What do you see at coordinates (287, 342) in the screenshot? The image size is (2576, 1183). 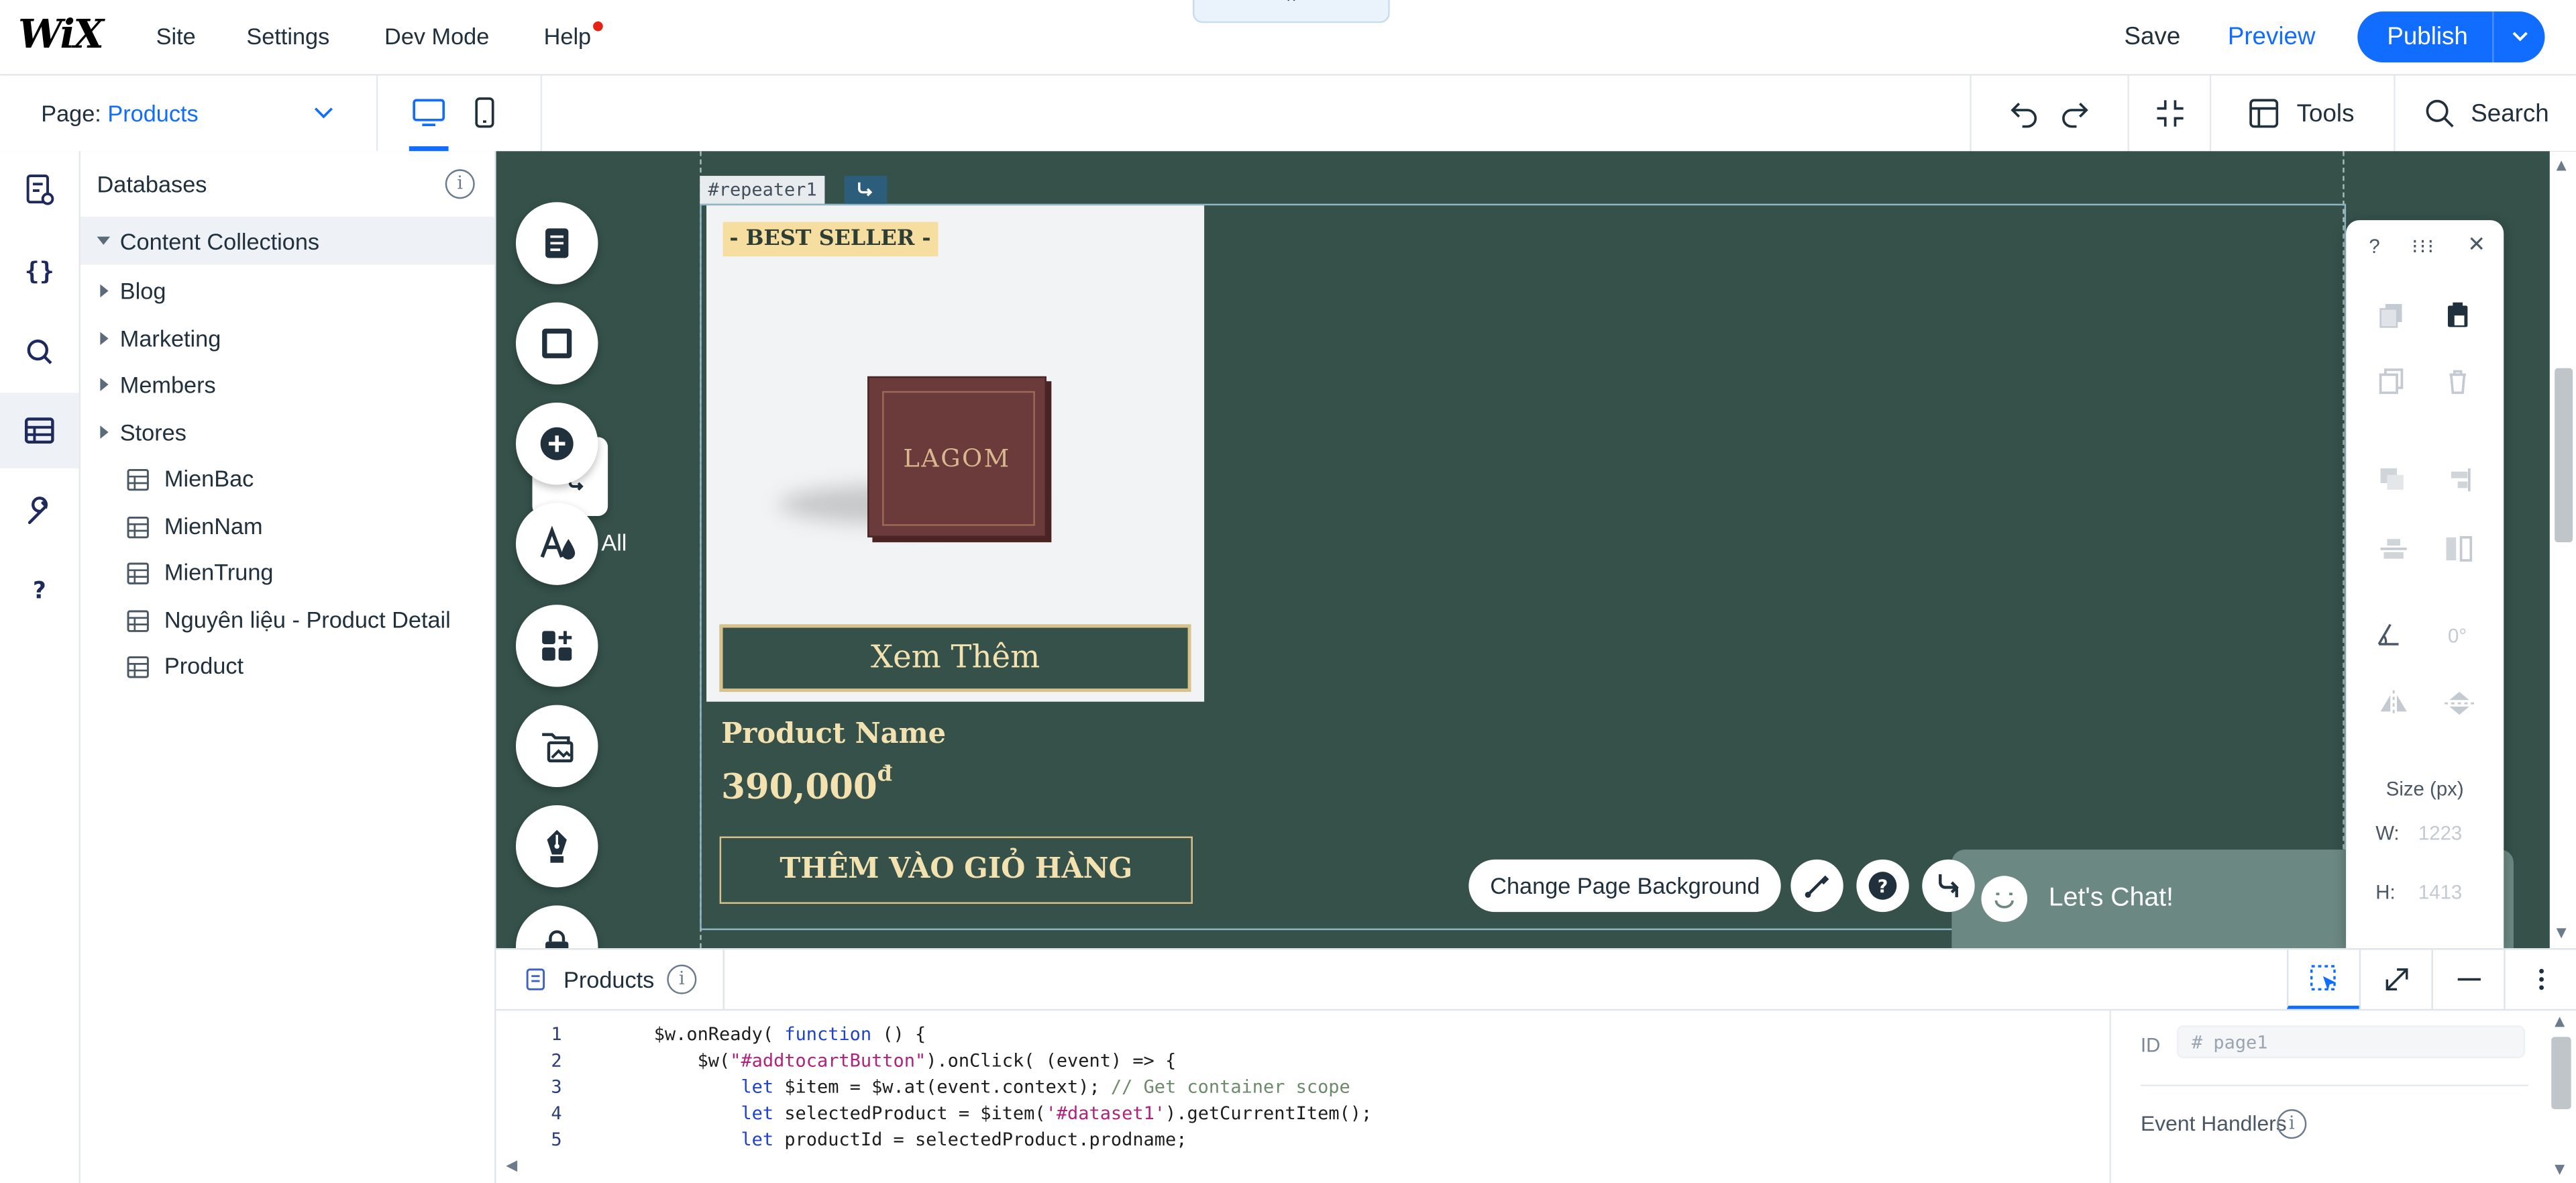 I see `folder-item: Marketing` at bounding box center [287, 342].